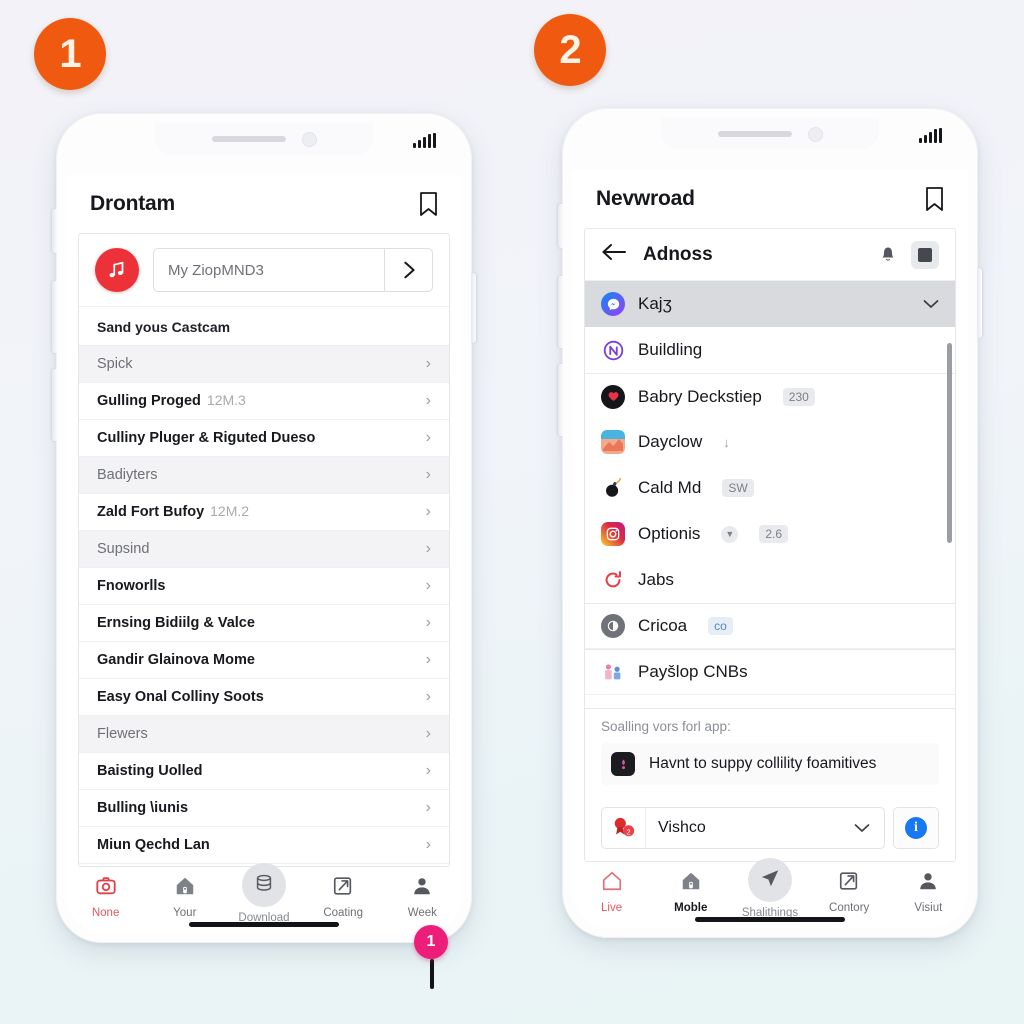 Image resolution: width=1024 pixels, height=1024 pixels. Describe the element at coordinates (770, 134) in the screenshot. I see `phone2-notch` at that location.